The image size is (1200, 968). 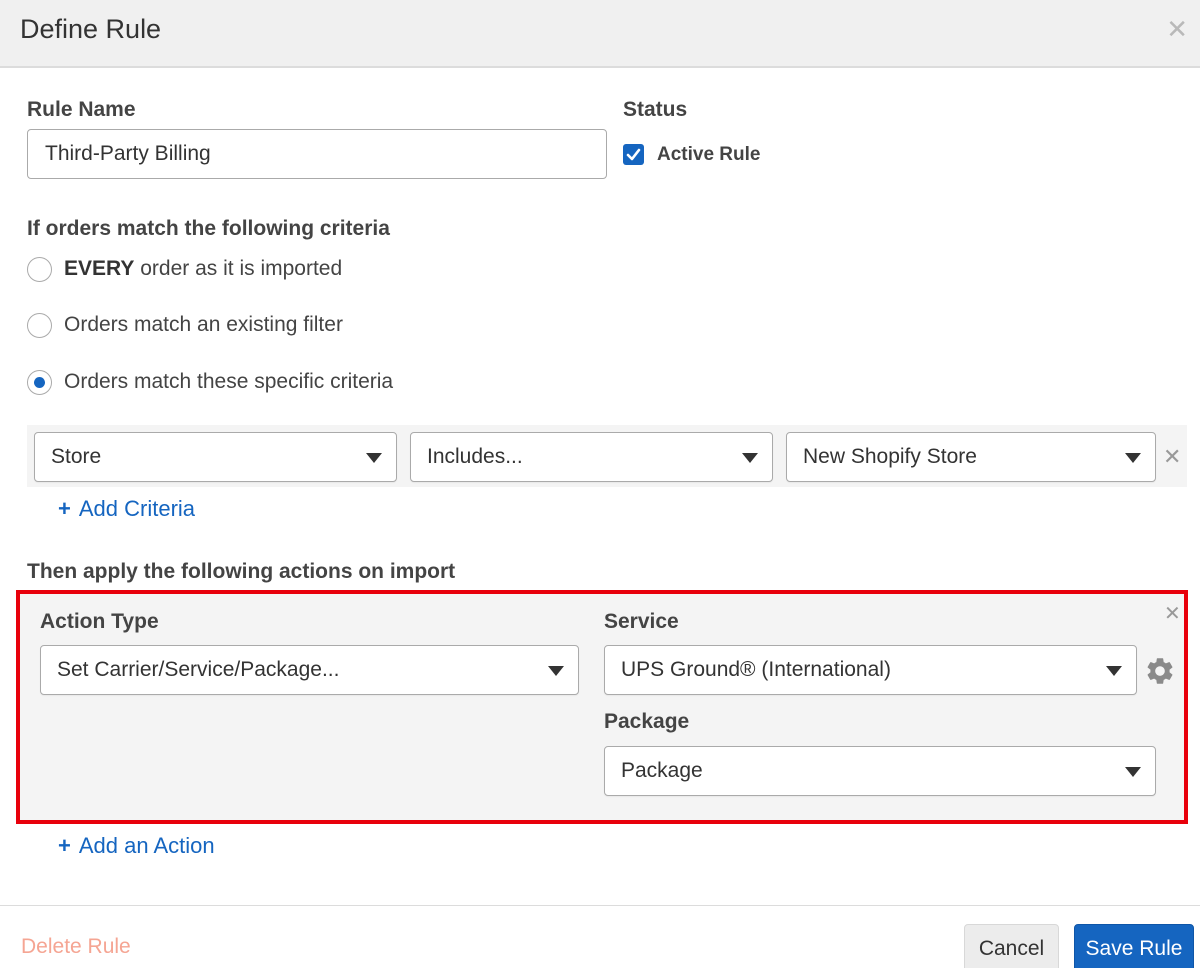 I want to click on dialog-header: Define Rule ✕, so click(x=600, y=34).